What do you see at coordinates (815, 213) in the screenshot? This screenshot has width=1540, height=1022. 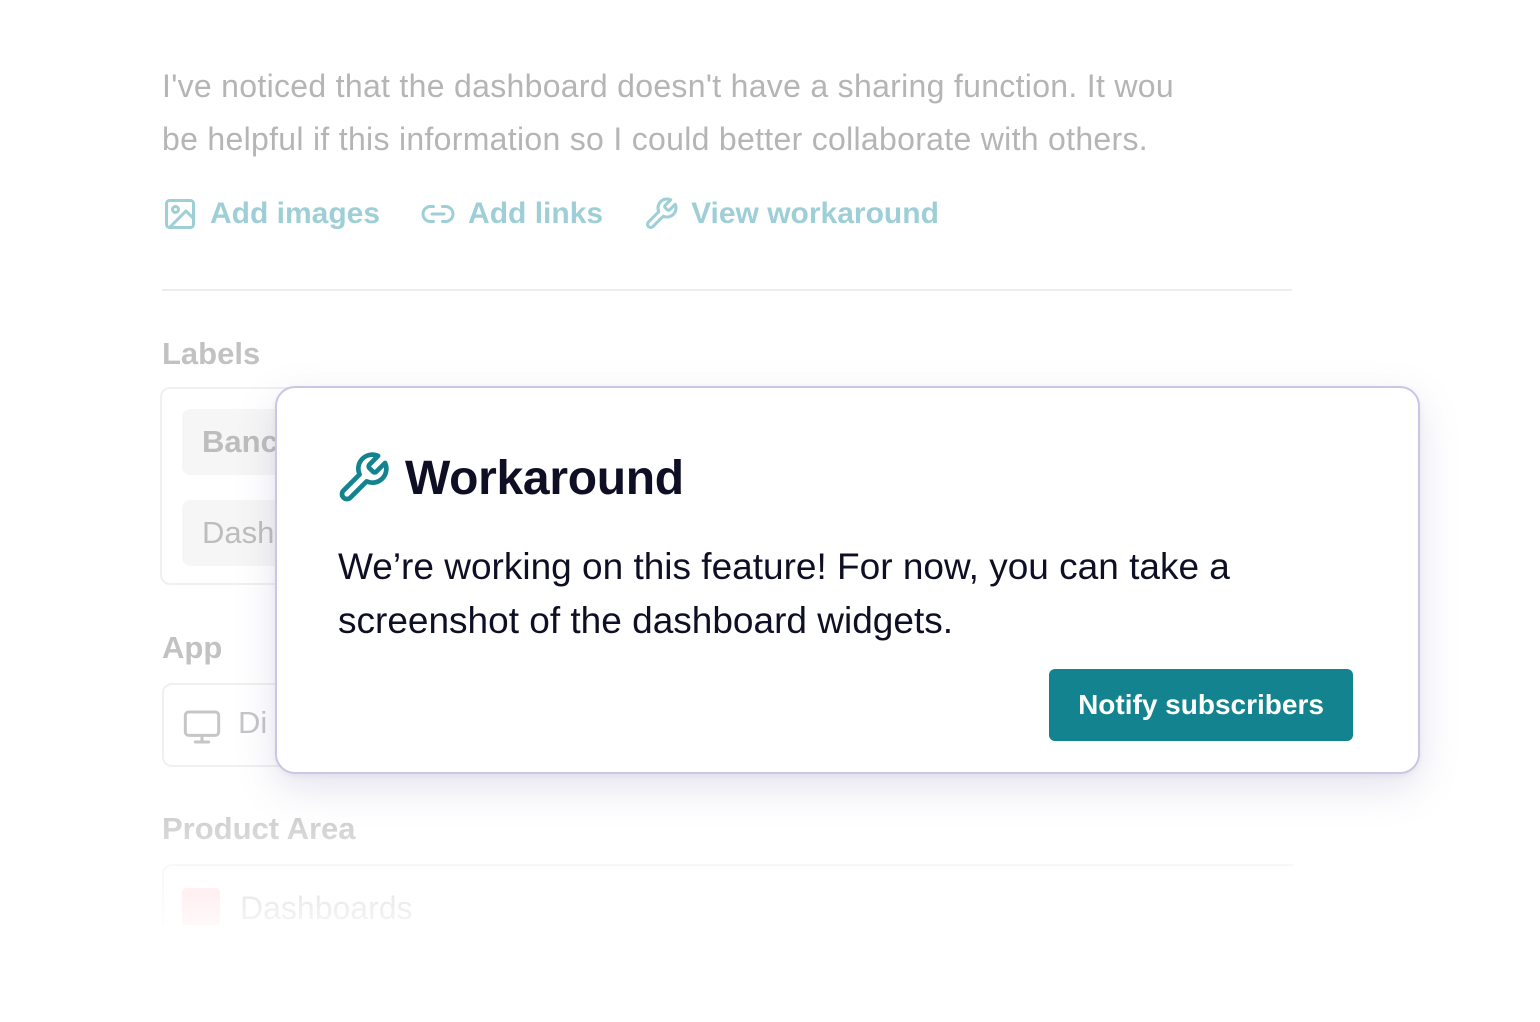 I see `view-workaround-label: View workaround` at bounding box center [815, 213].